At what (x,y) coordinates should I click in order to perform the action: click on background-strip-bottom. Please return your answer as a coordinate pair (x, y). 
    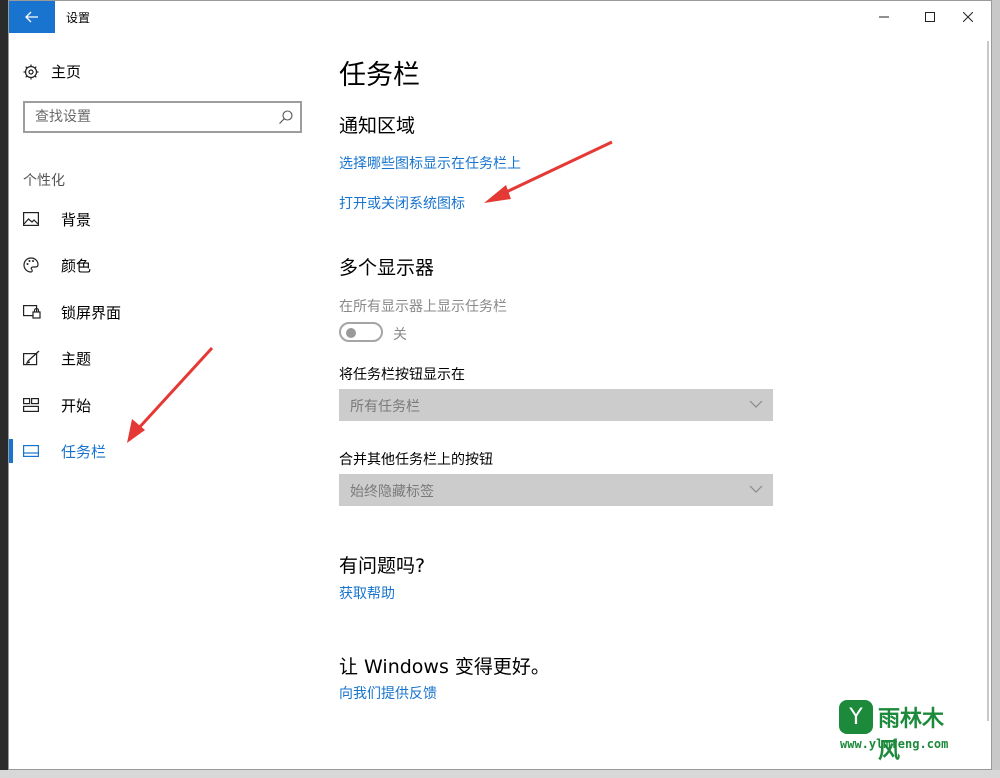
    Looking at the image, I should click on (500, 774).